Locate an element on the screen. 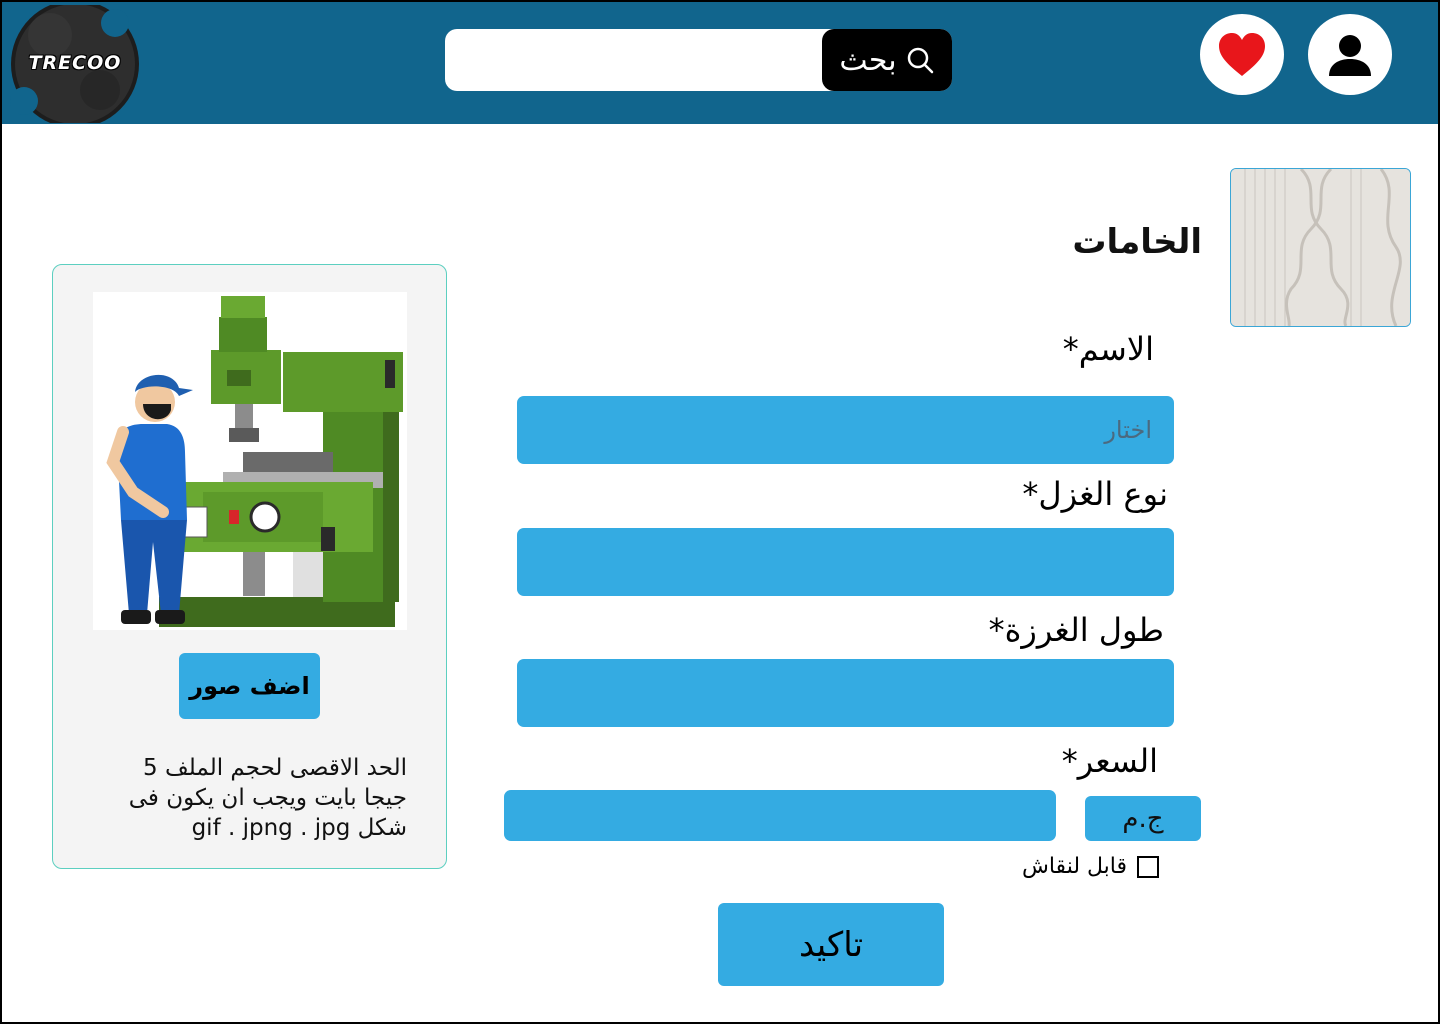  trecoo-logo: TRECOO is located at coordinates (75, 65).